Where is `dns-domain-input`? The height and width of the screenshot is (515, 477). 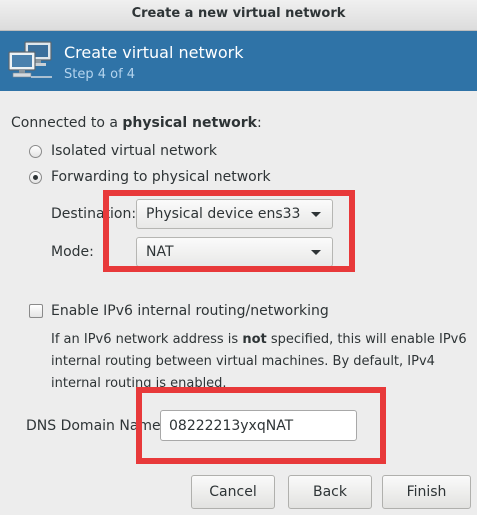
dns-domain-input is located at coordinates (258, 425).